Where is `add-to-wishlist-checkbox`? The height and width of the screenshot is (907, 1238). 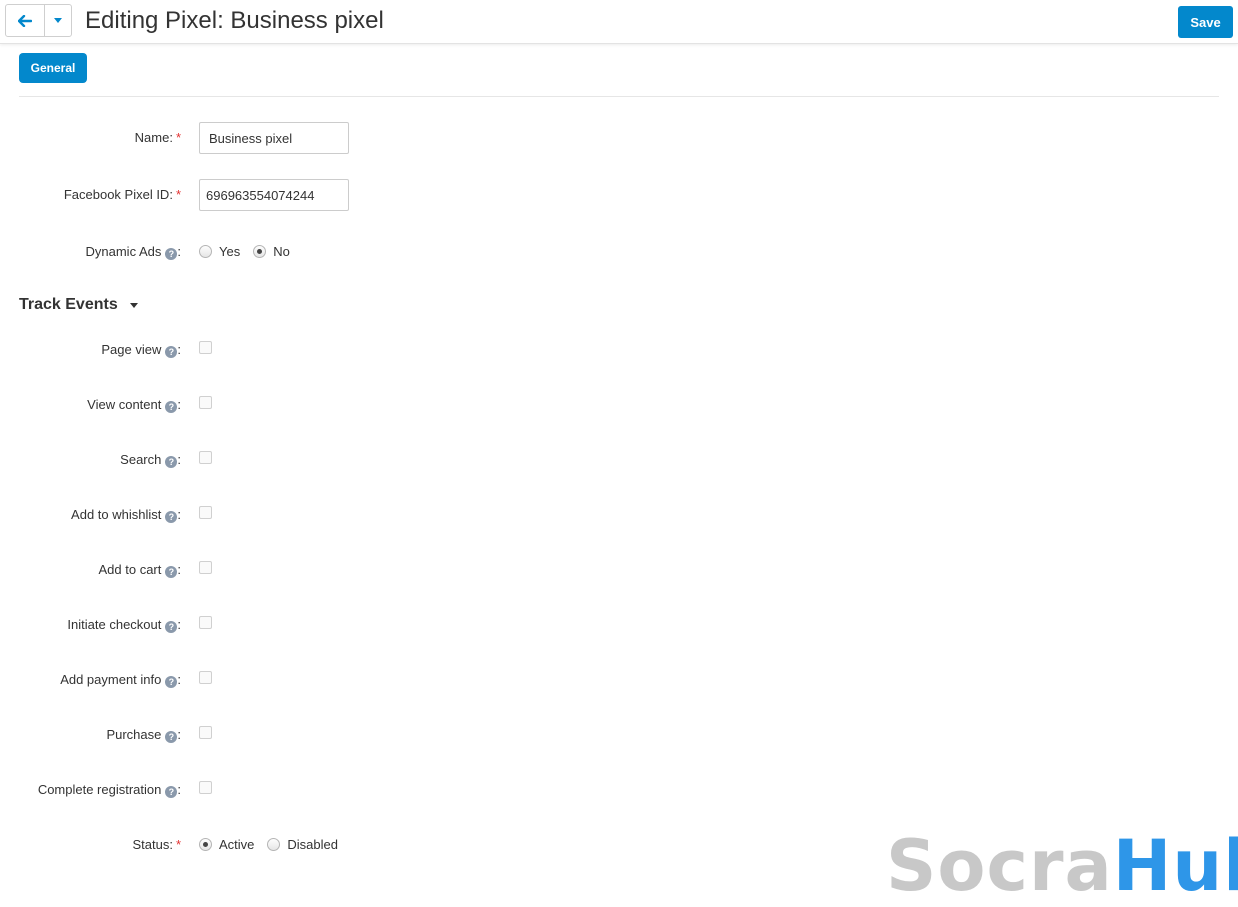
add-to-wishlist-checkbox is located at coordinates (205, 512).